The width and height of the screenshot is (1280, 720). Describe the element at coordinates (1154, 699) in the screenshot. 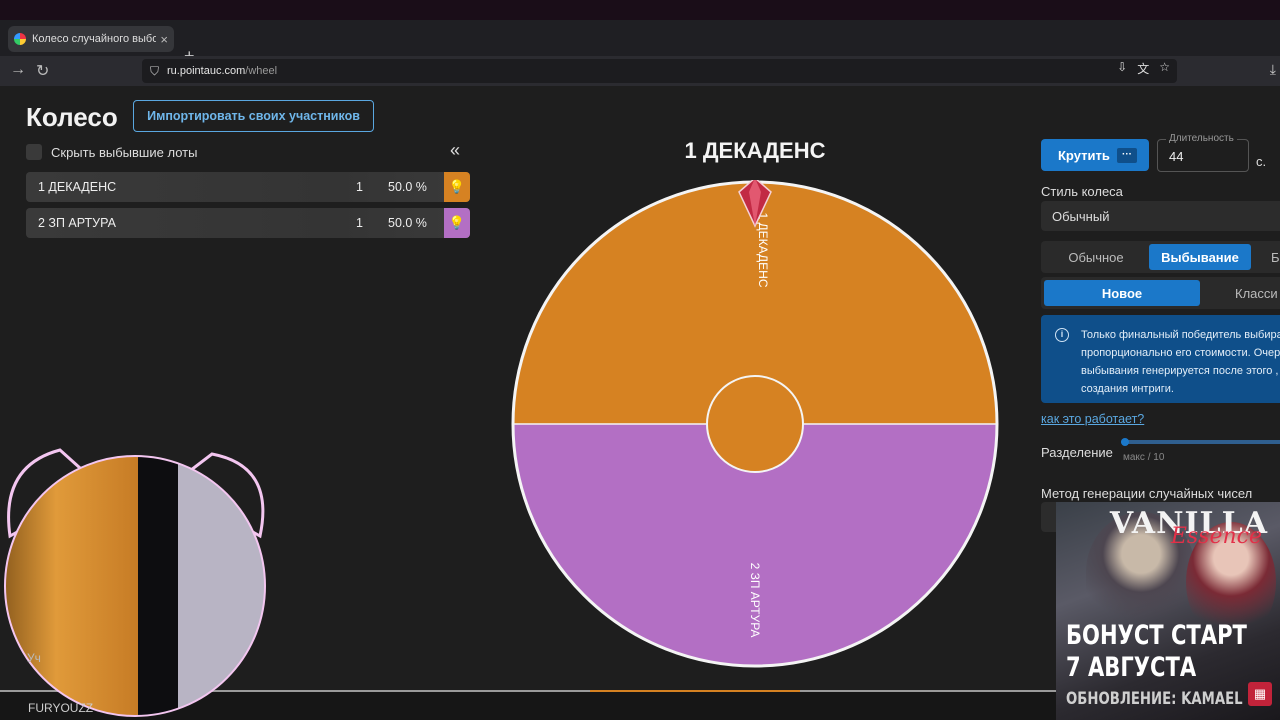

I see `ad-line-3: ОБНОВЛЕНИЕ: KAMAEL` at that location.